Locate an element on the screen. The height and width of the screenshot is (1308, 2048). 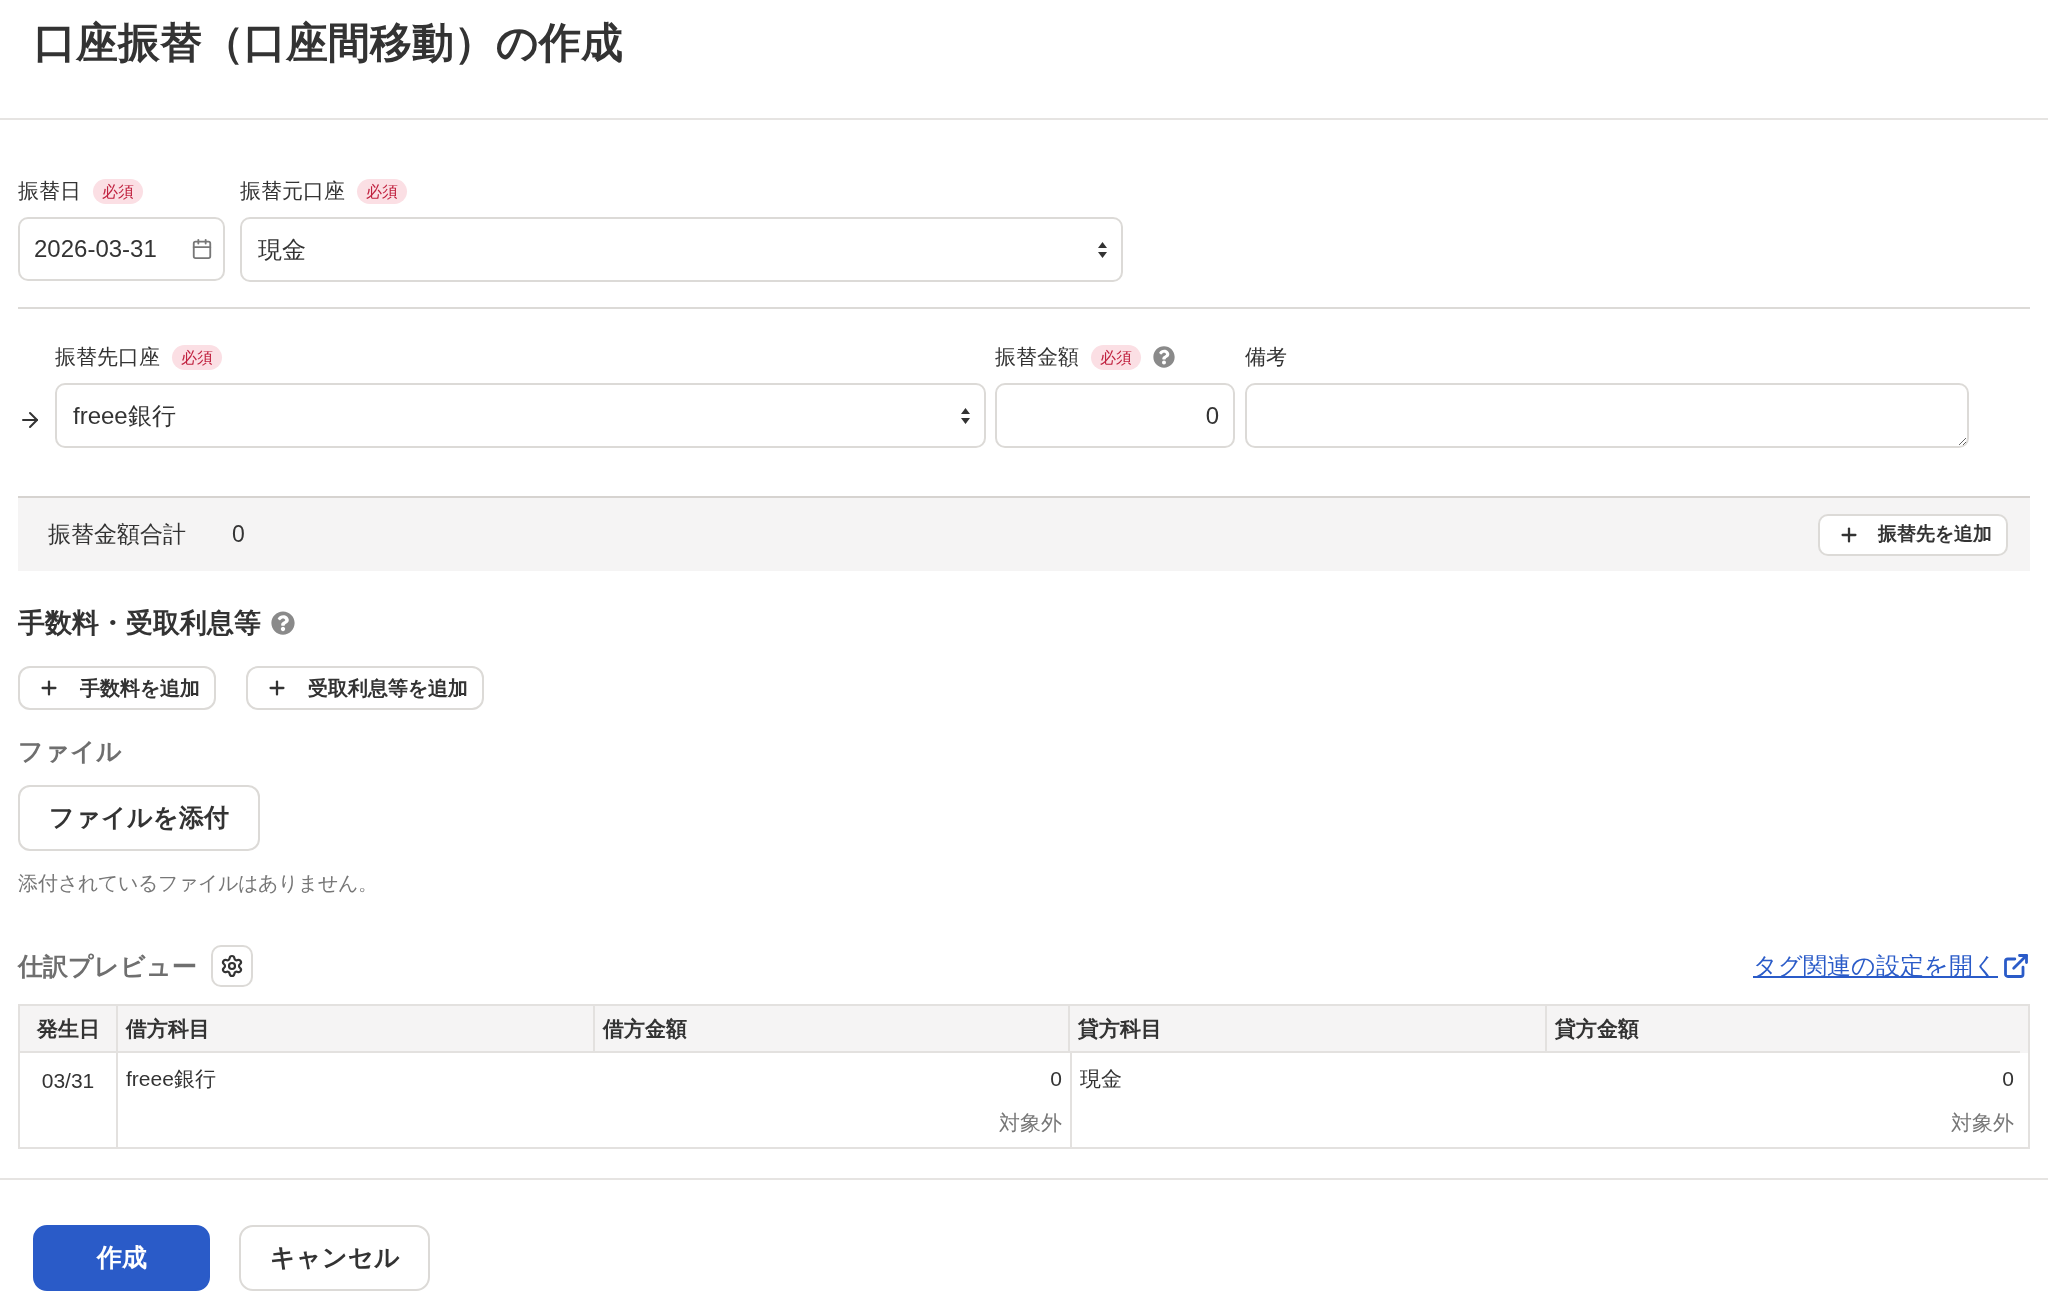
date-field: 2026-03-31 is located at coordinates (121, 249).